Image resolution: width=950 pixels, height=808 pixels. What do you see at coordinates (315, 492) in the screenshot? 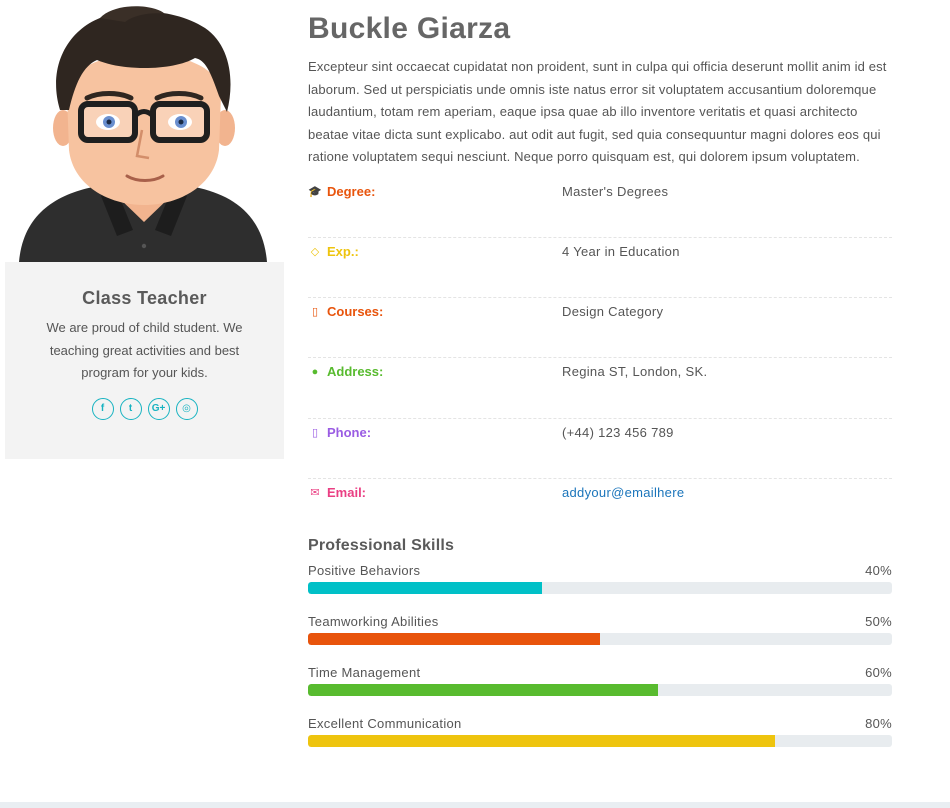
I see `envelope-icon: ✉` at bounding box center [315, 492].